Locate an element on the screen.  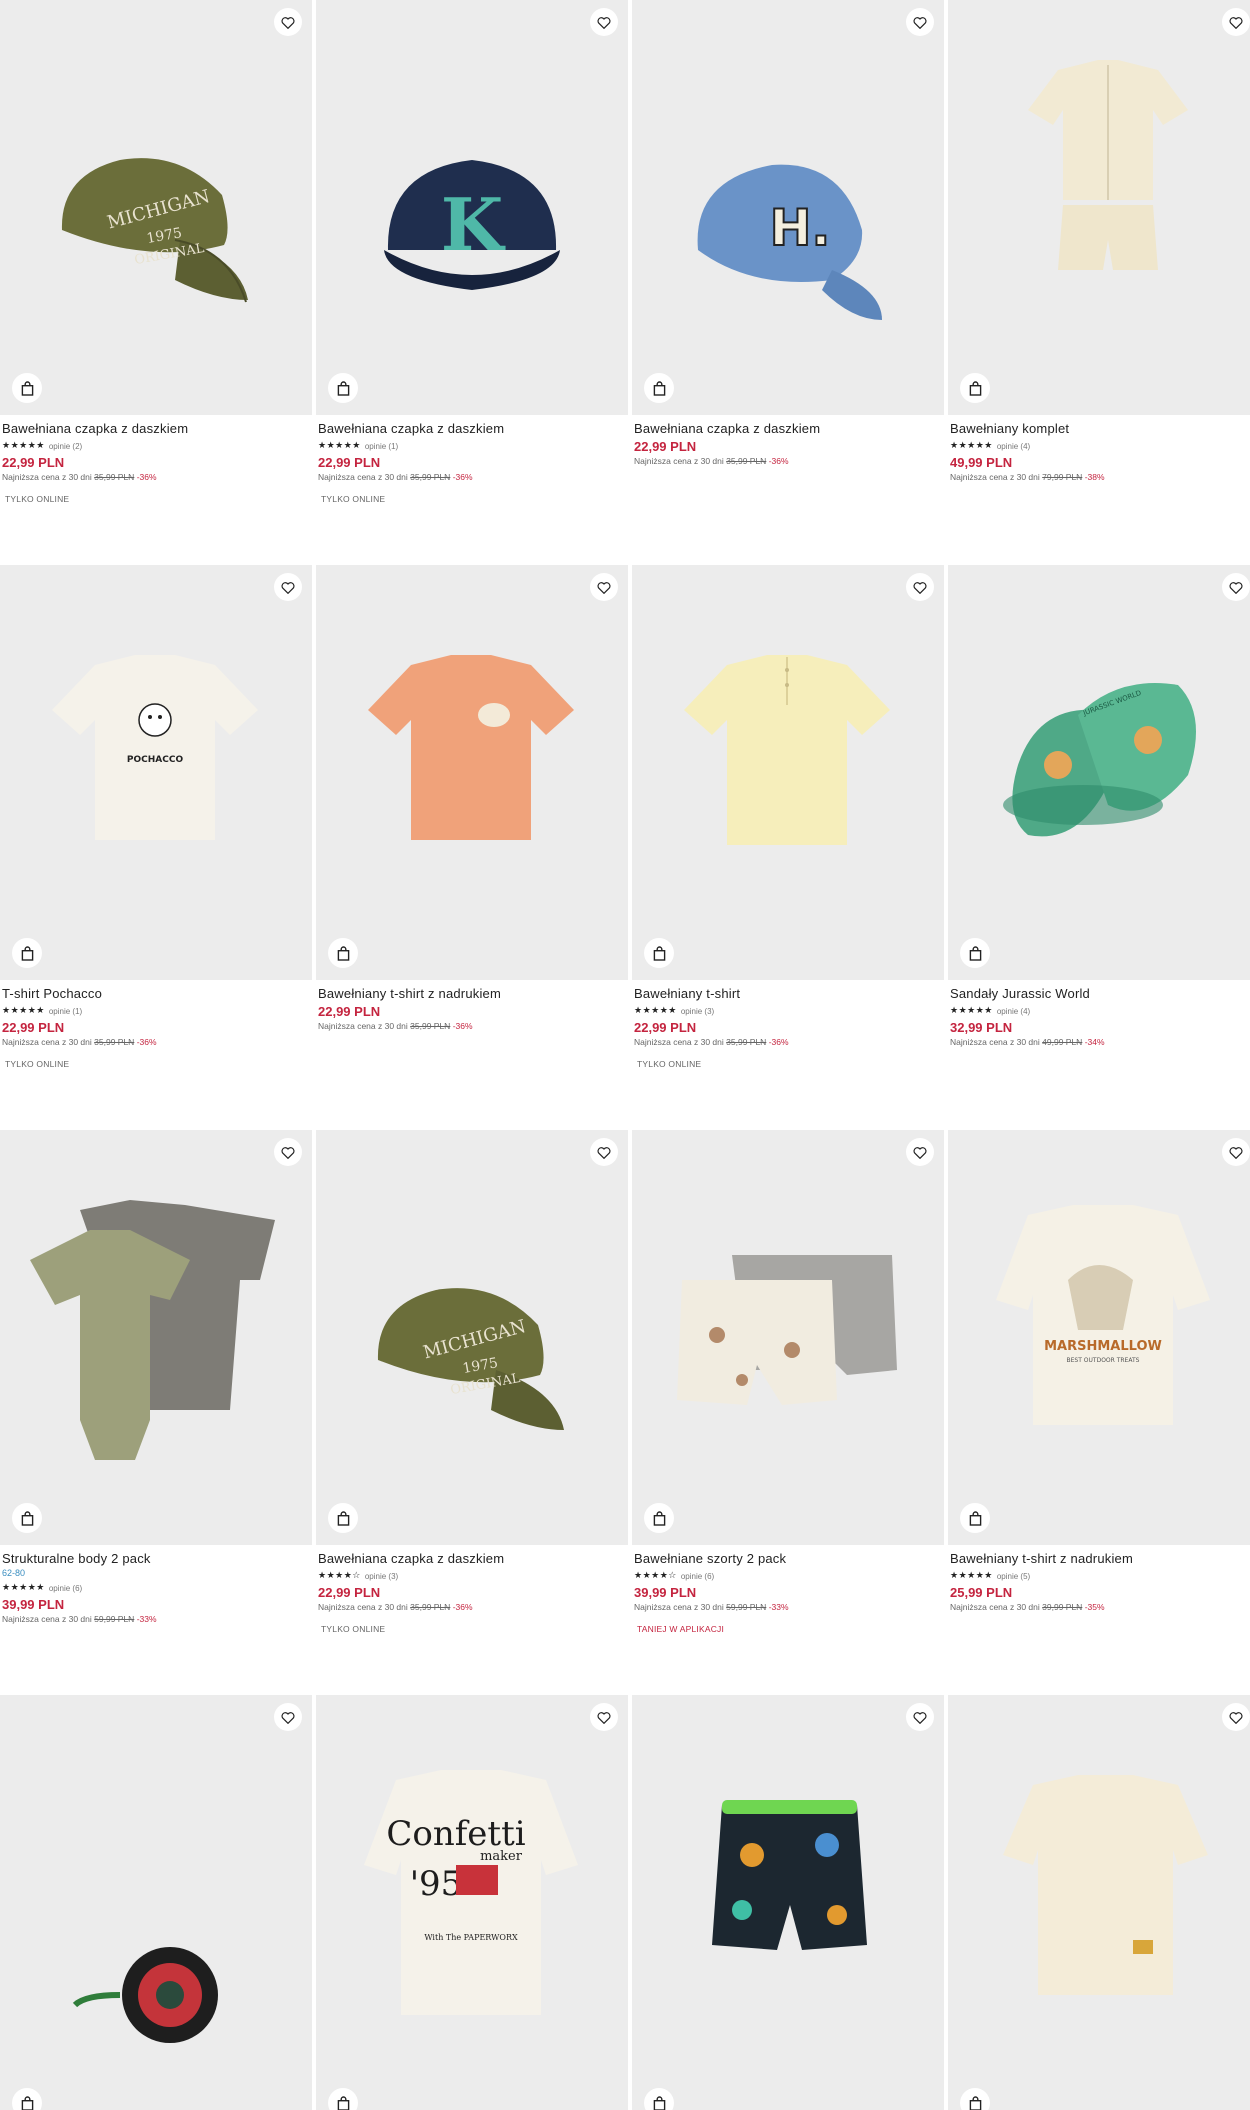
product-image: POCHACCO is located at coordinates (156, 772).